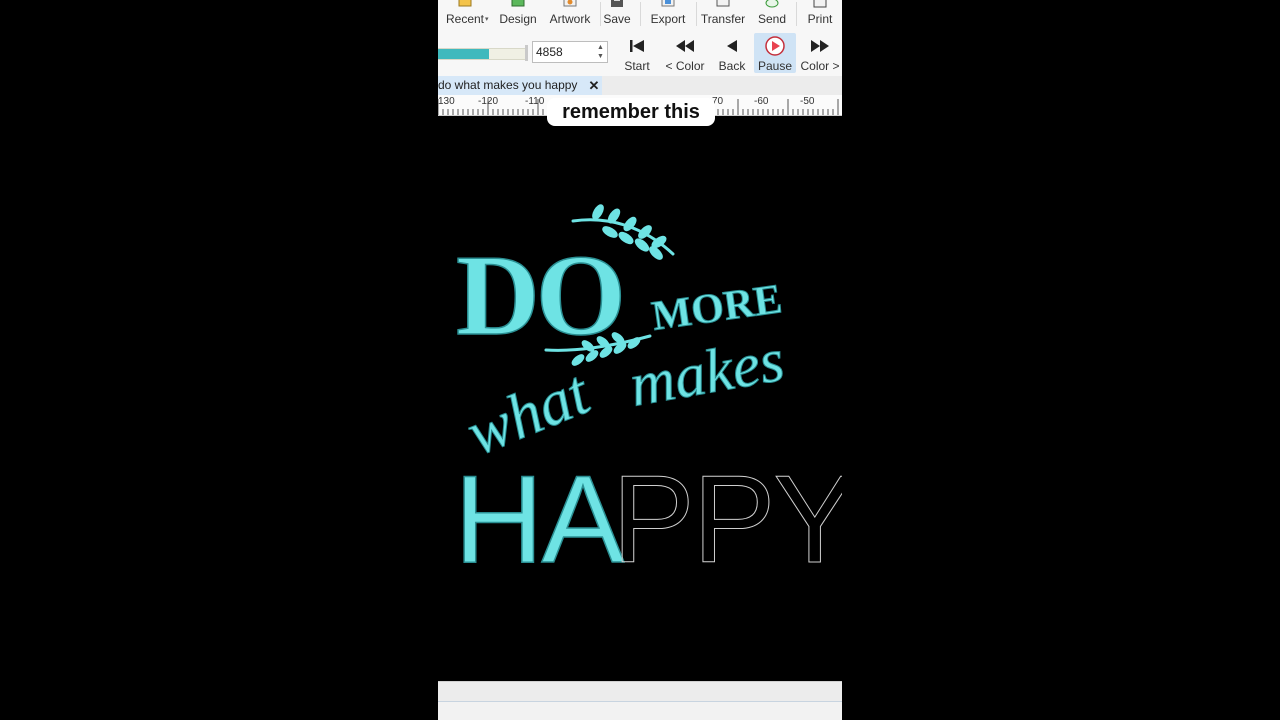 The width and height of the screenshot is (1280, 720). I want to click on design-button: Design, so click(518, 14).